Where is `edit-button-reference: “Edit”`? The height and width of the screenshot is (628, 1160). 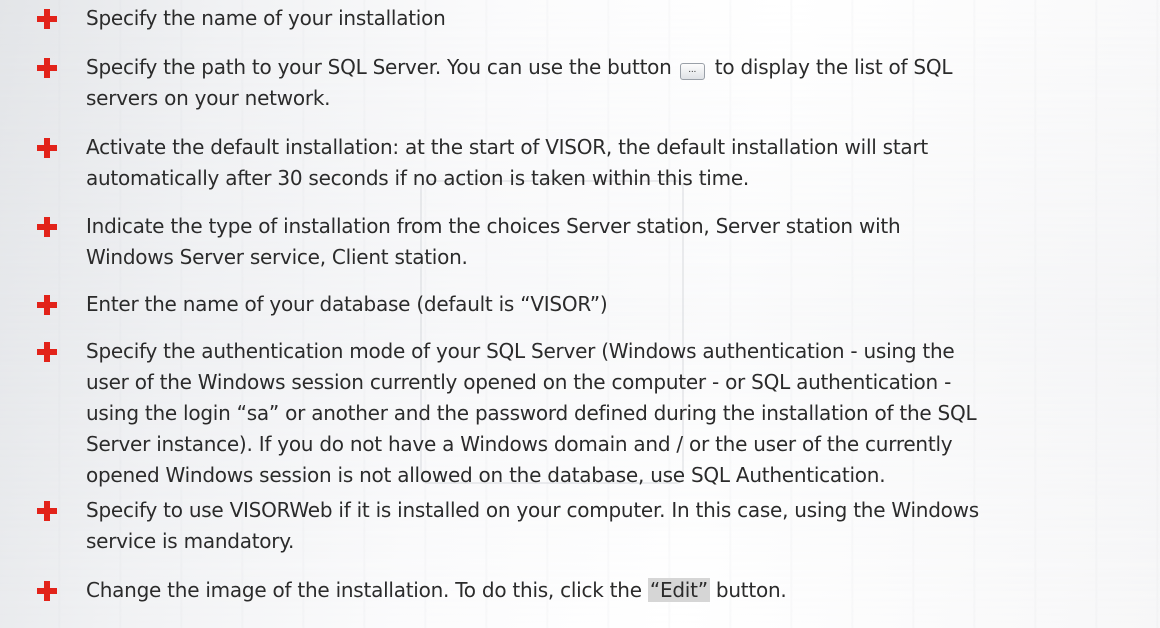
edit-button-reference: “Edit” is located at coordinates (678, 590).